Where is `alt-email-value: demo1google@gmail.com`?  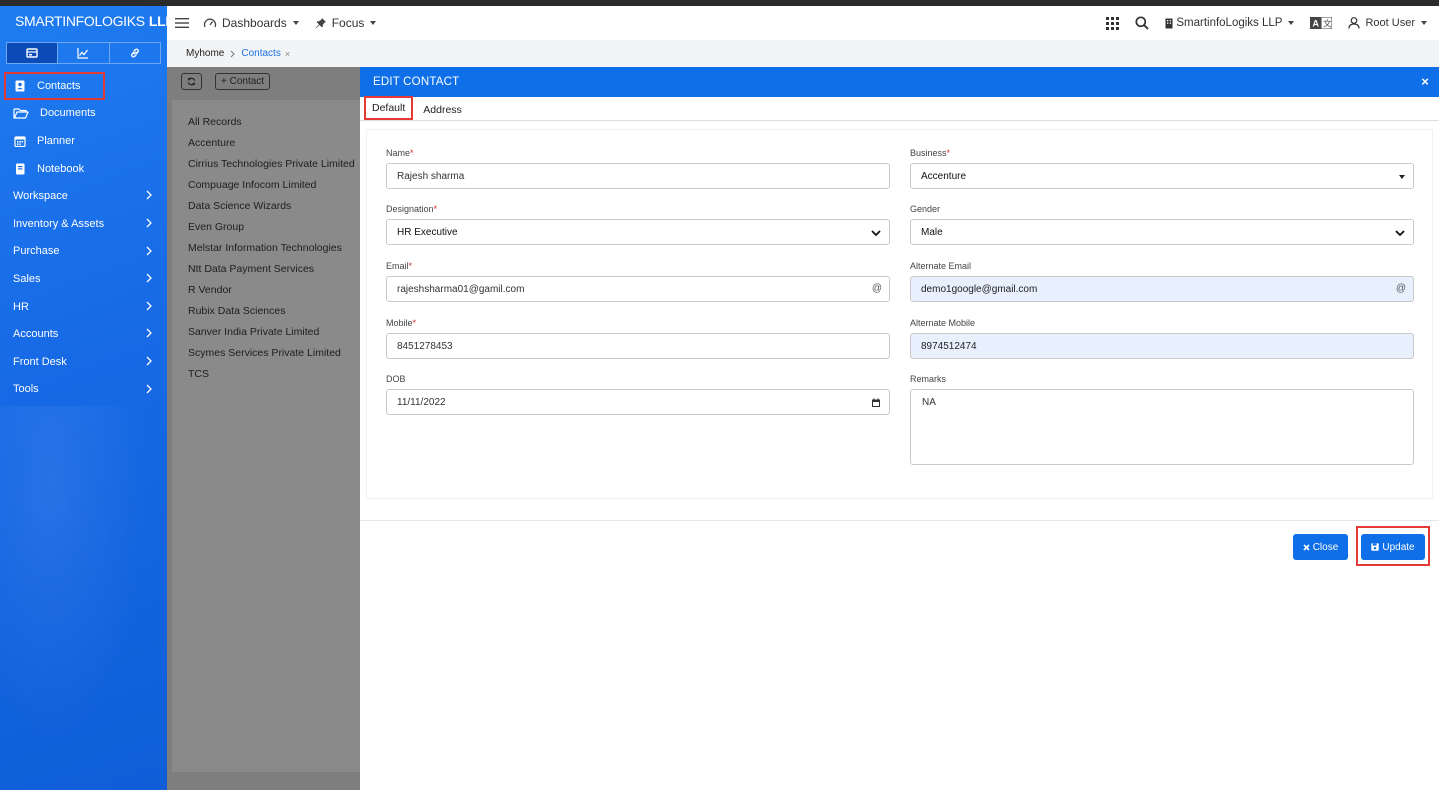 alt-email-value: demo1google@gmail.com is located at coordinates (979, 289).